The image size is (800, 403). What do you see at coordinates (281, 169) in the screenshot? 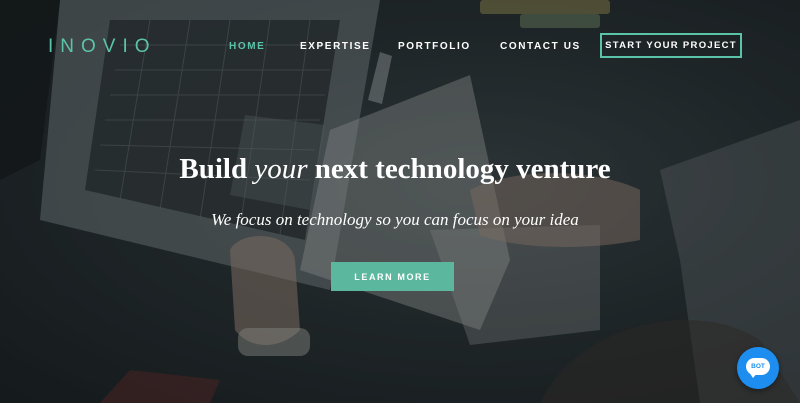
I see `headline-emphasis: your` at bounding box center [281, 169].